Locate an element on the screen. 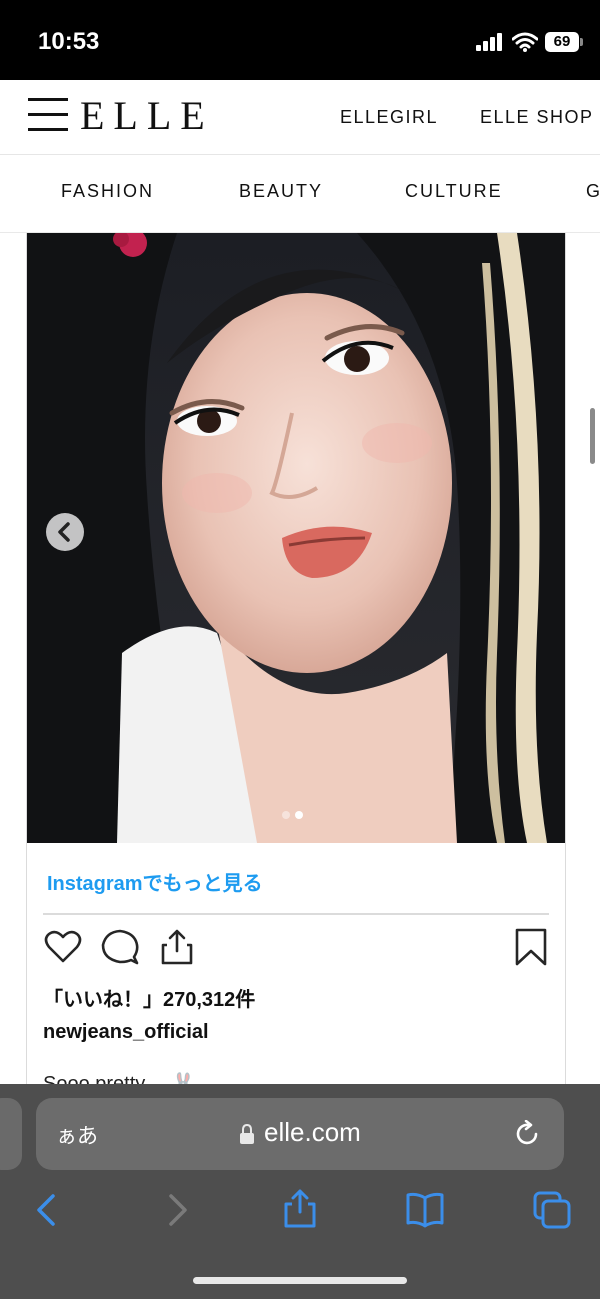  share-icon is located at coordinates (177, 947).